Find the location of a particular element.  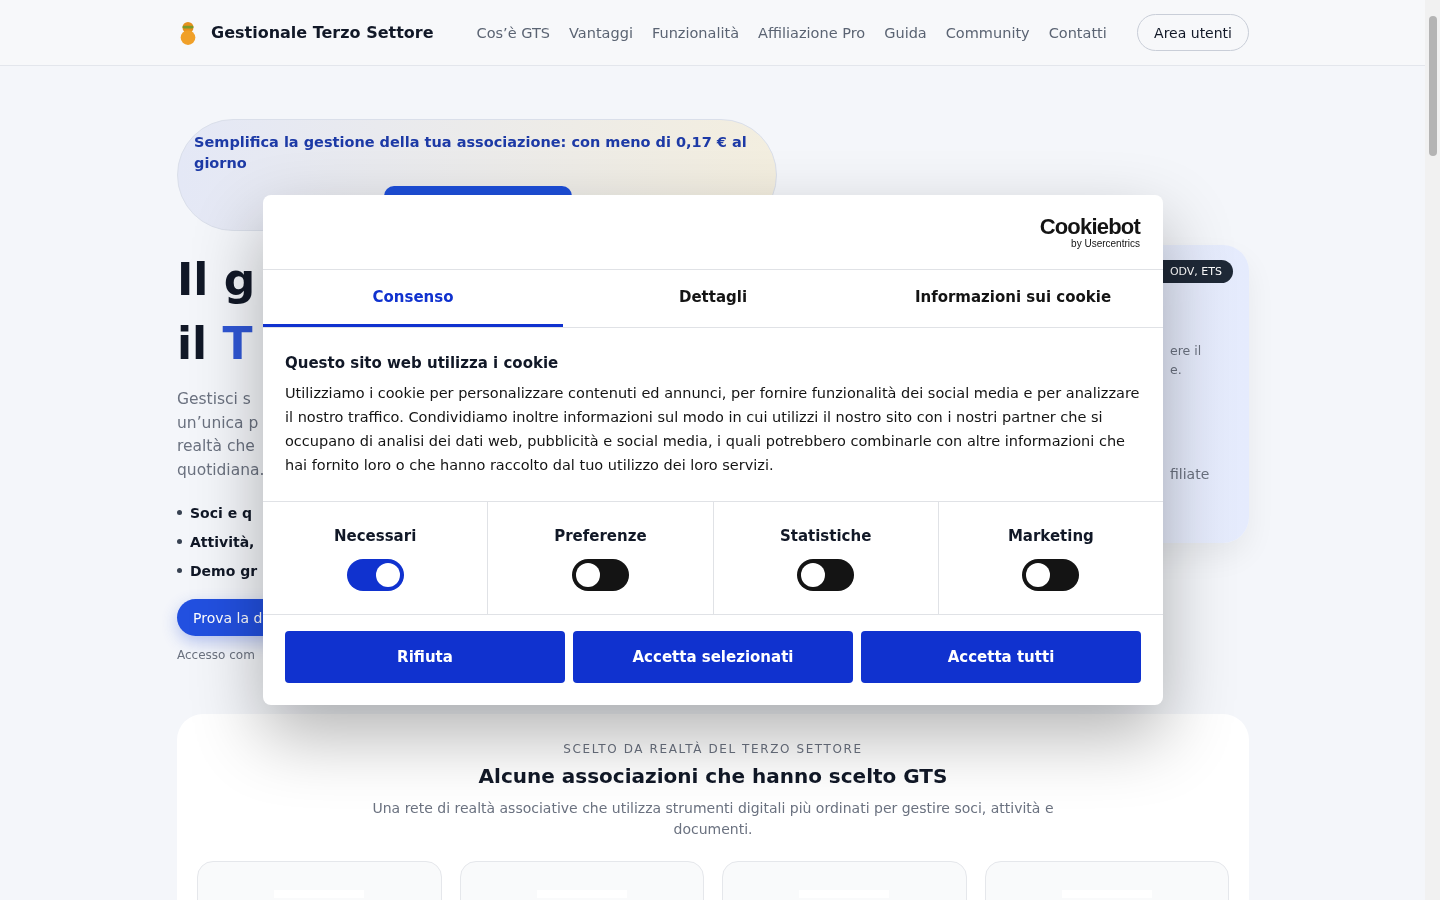

nav-link: Affiliazione Pro is located at coordinates (812, 32).